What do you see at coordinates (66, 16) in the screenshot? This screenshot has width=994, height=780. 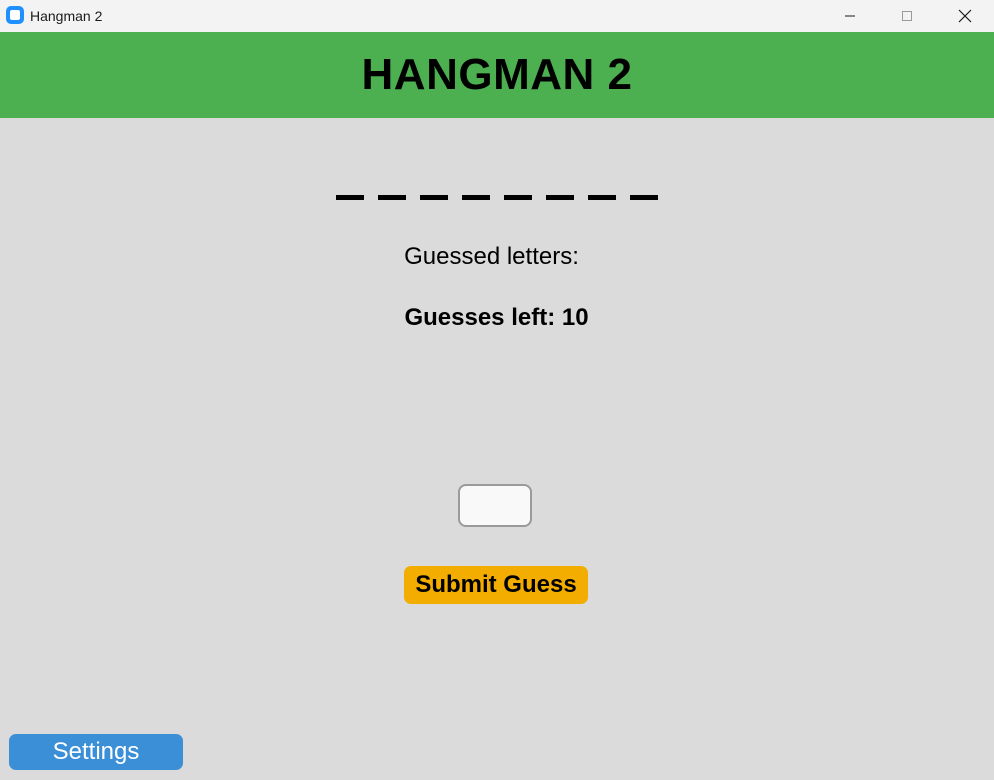 I see `window-title: Hangman 2` at bounding box center [66, 16].